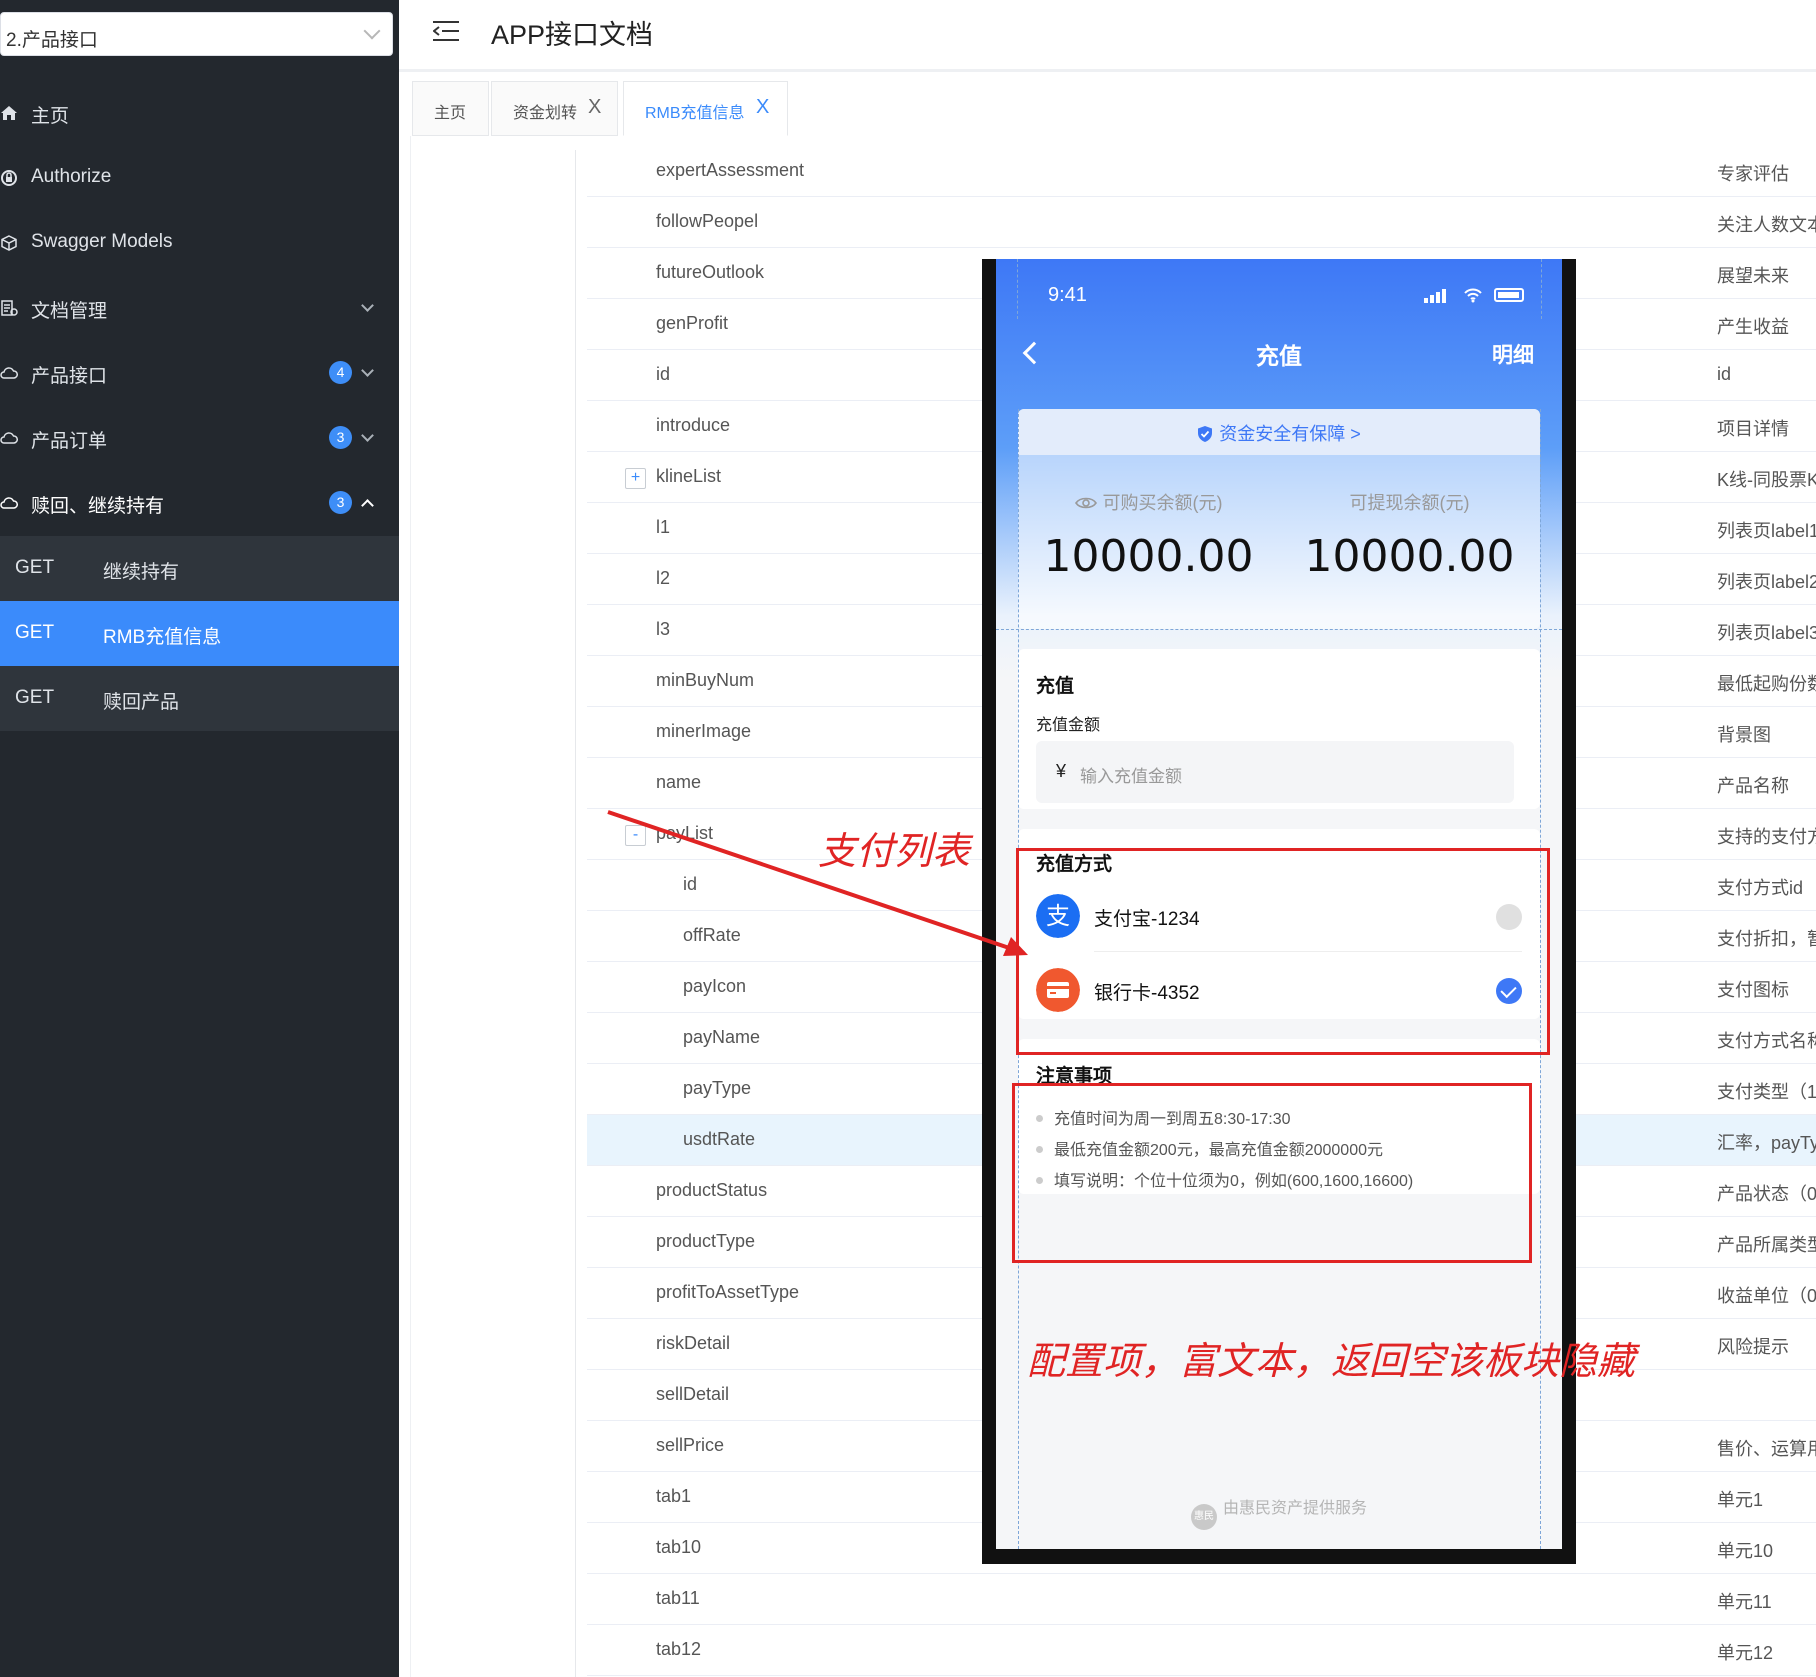  I want to click on lock-icon, so click(9, 178).